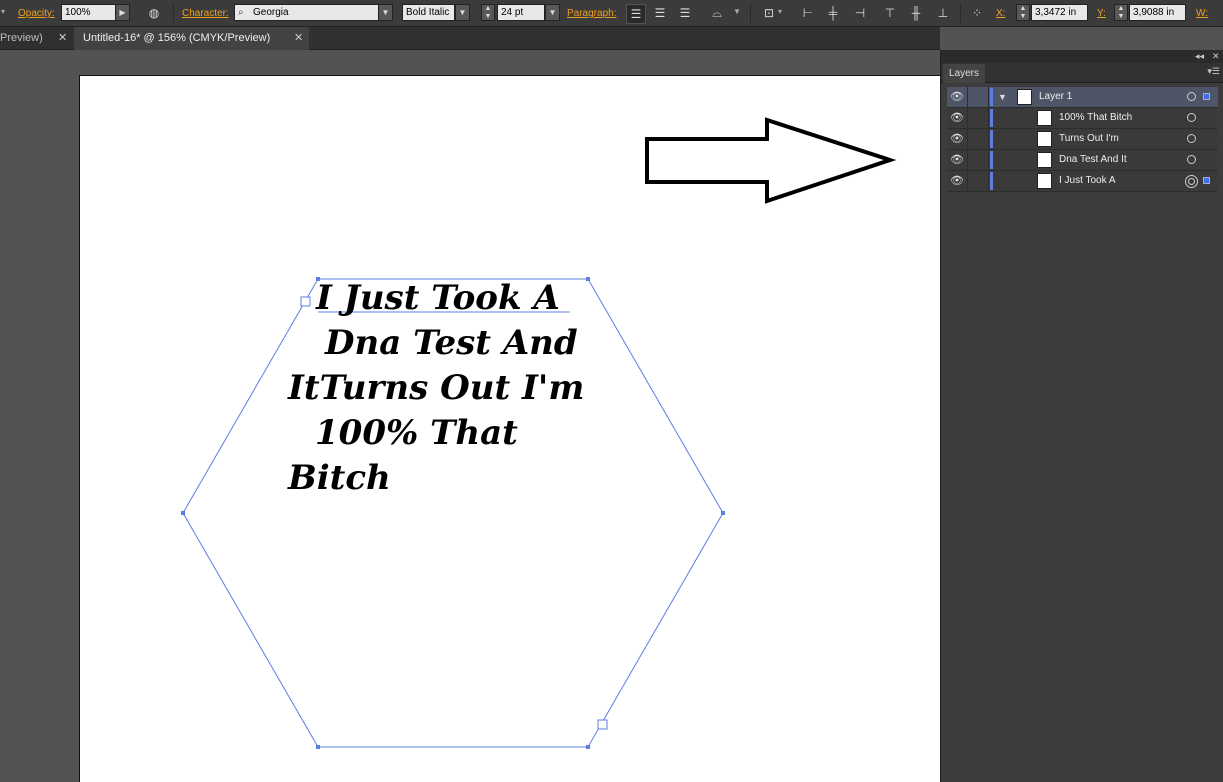 This screenshot has width=1223, height=782. I want to click on align-right-icon: ☰, so click(685, 13).